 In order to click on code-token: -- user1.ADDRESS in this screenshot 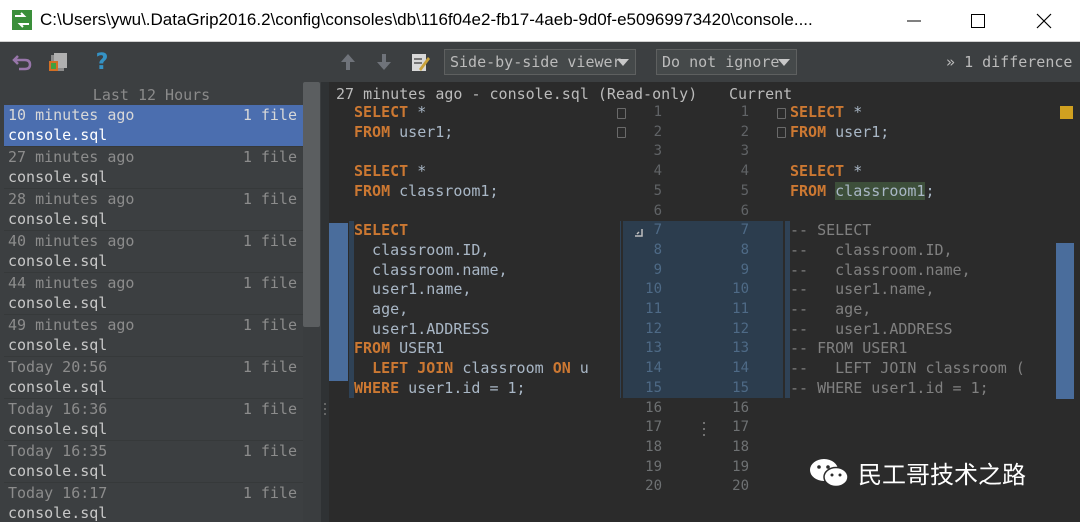, I will do `click(871, 328)`.